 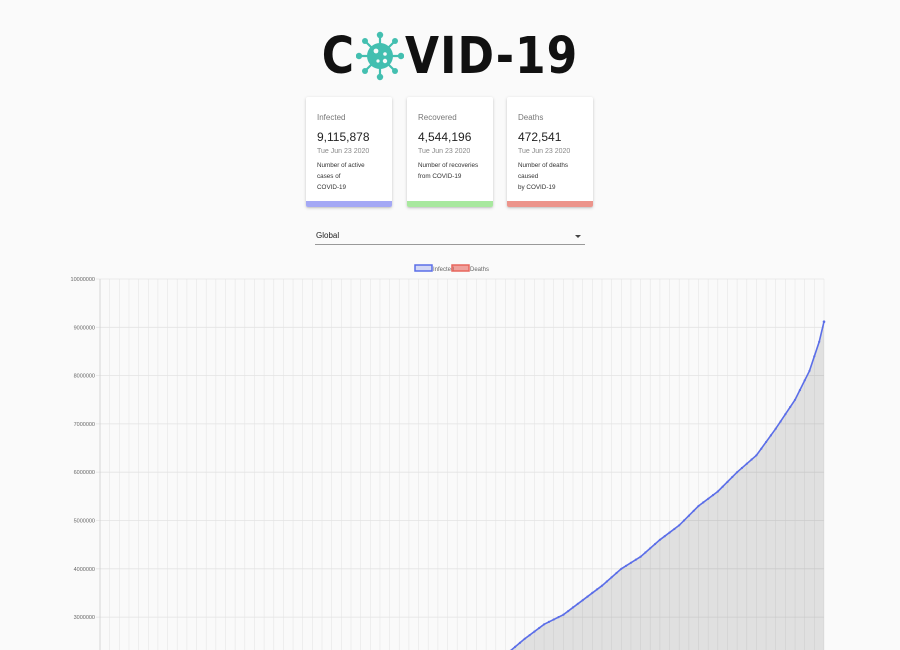 I want to click on card-description: Number of deaths caused by COVID-19, so click(x=543, y=176).